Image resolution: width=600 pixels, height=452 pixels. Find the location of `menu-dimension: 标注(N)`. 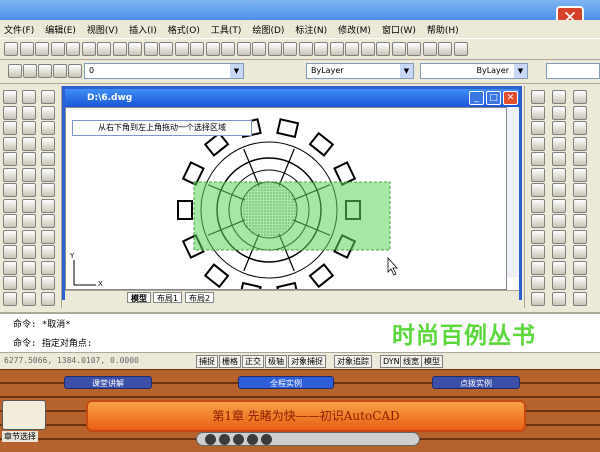

menu-dimension: 标注(N) is located at coordinates (311, 29).